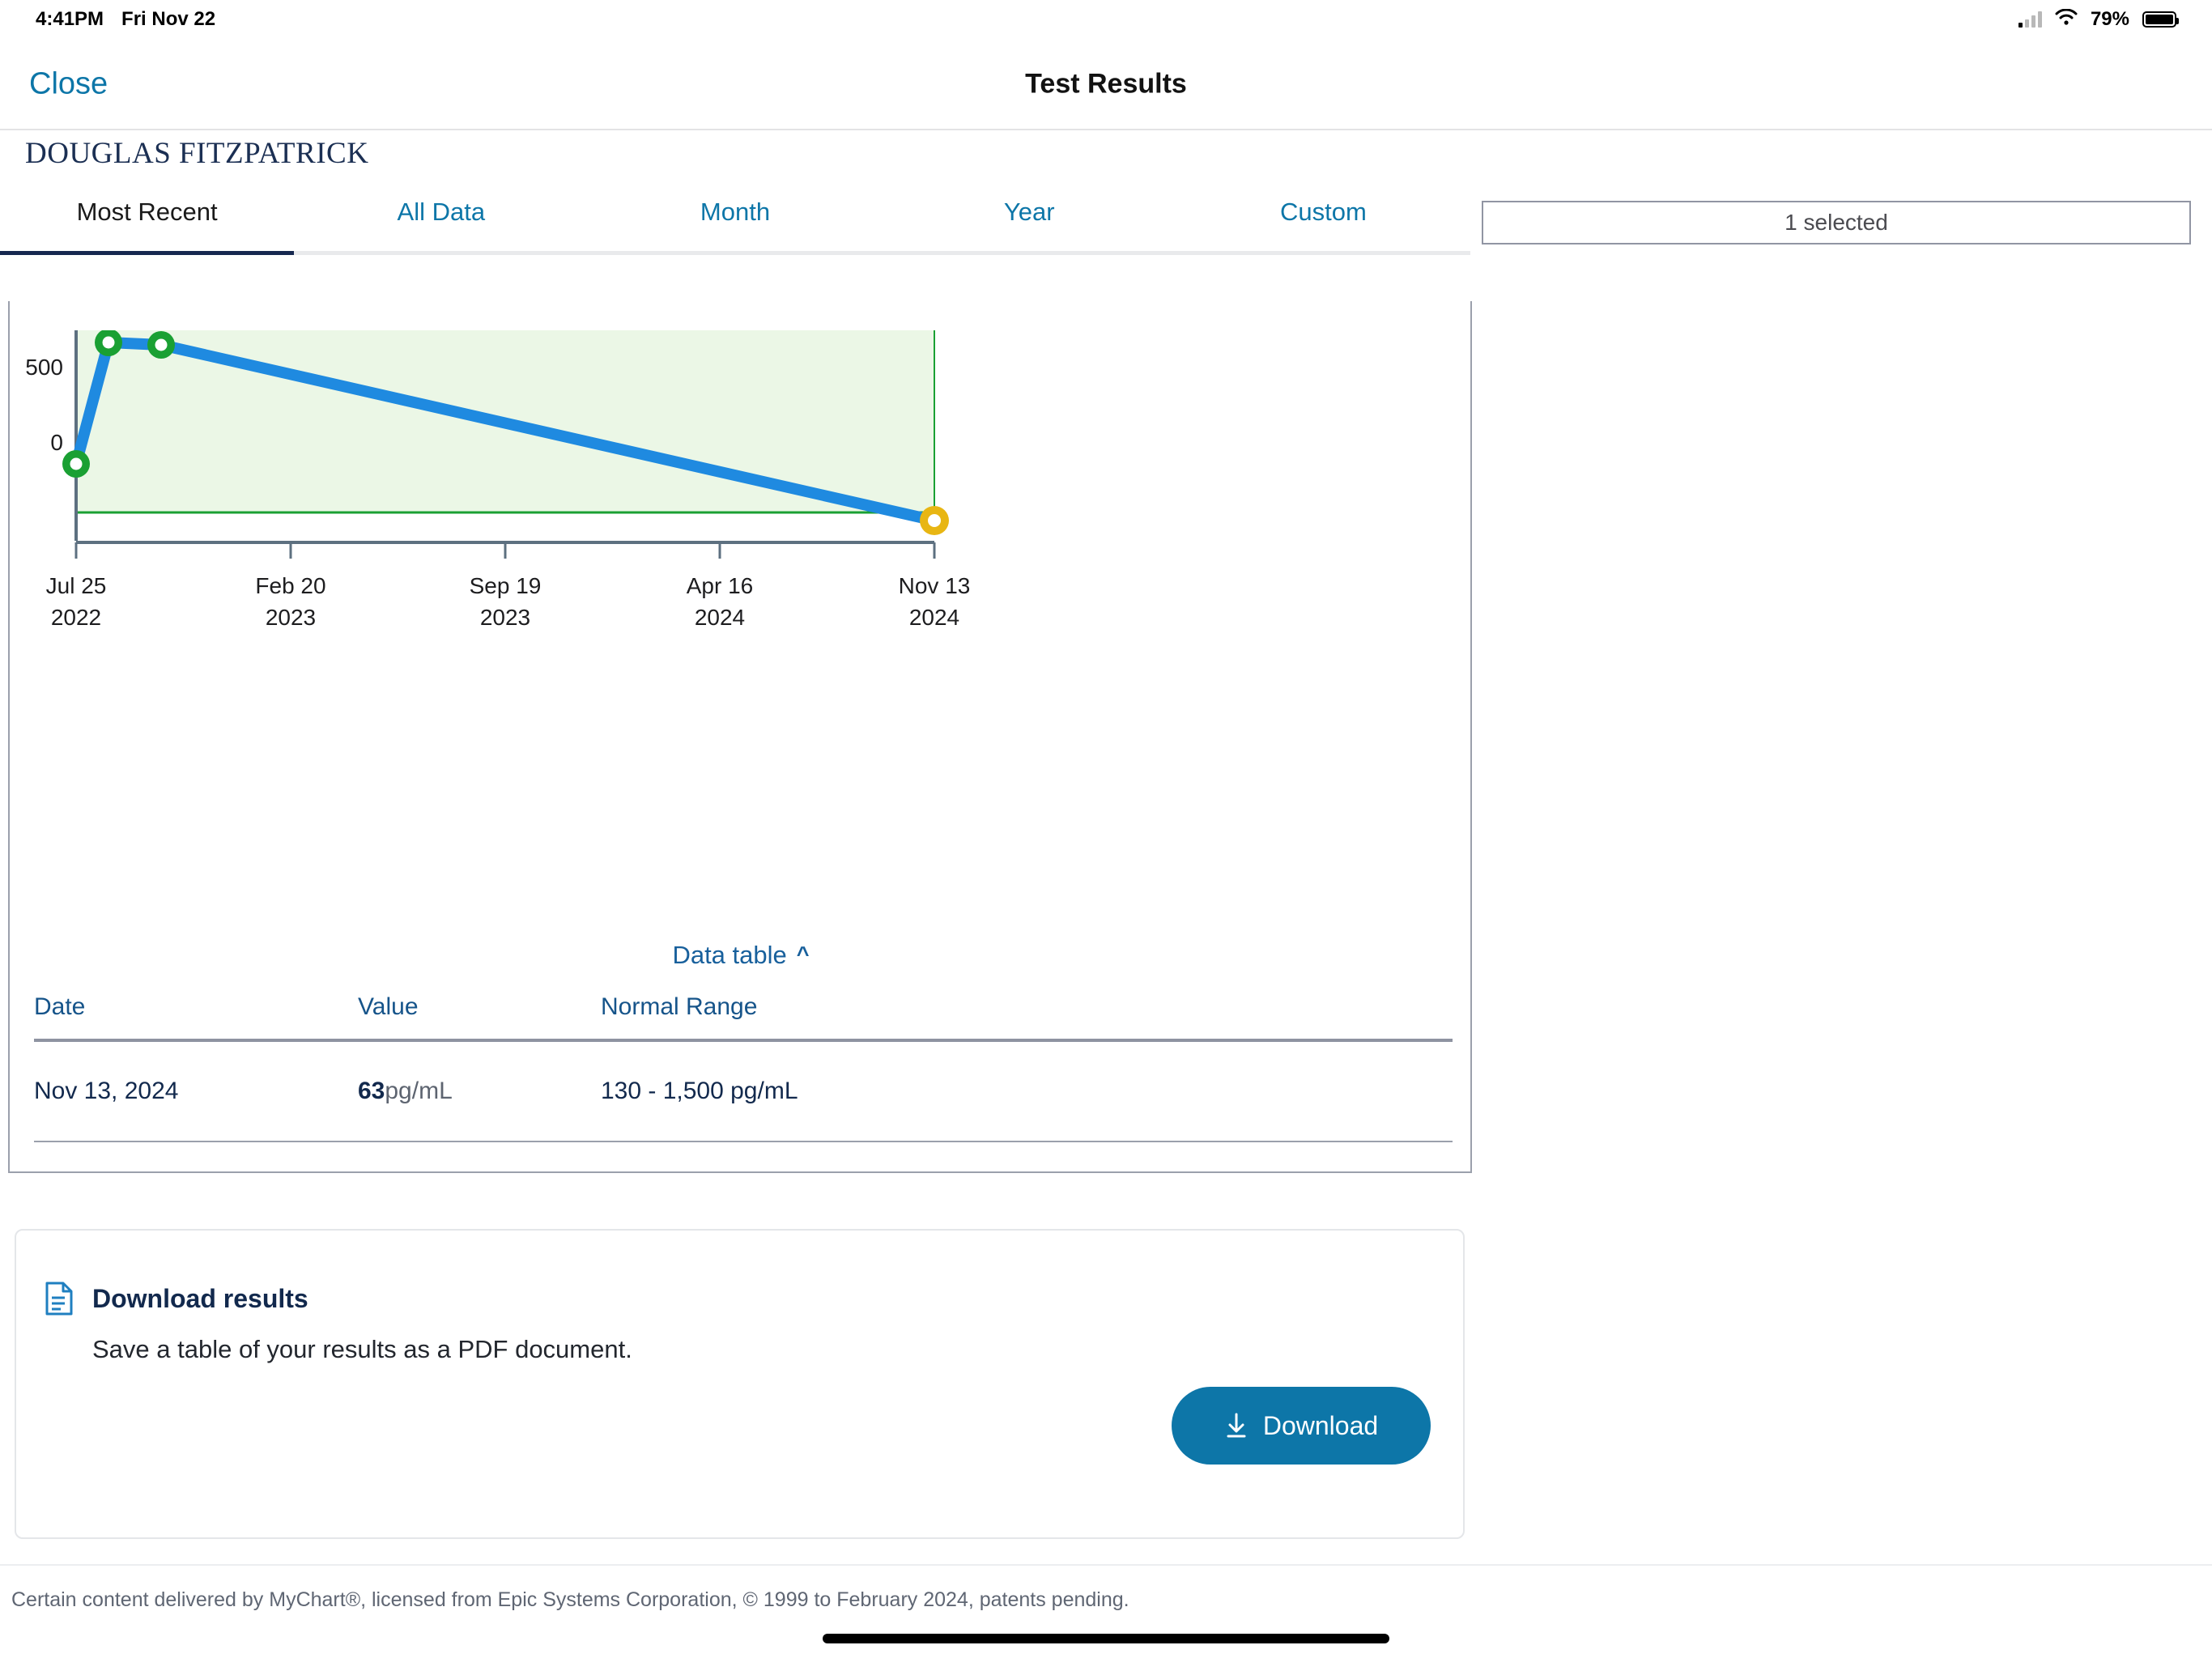  I want to click on nav-bar: Close Test Results, so click(1106, 84).